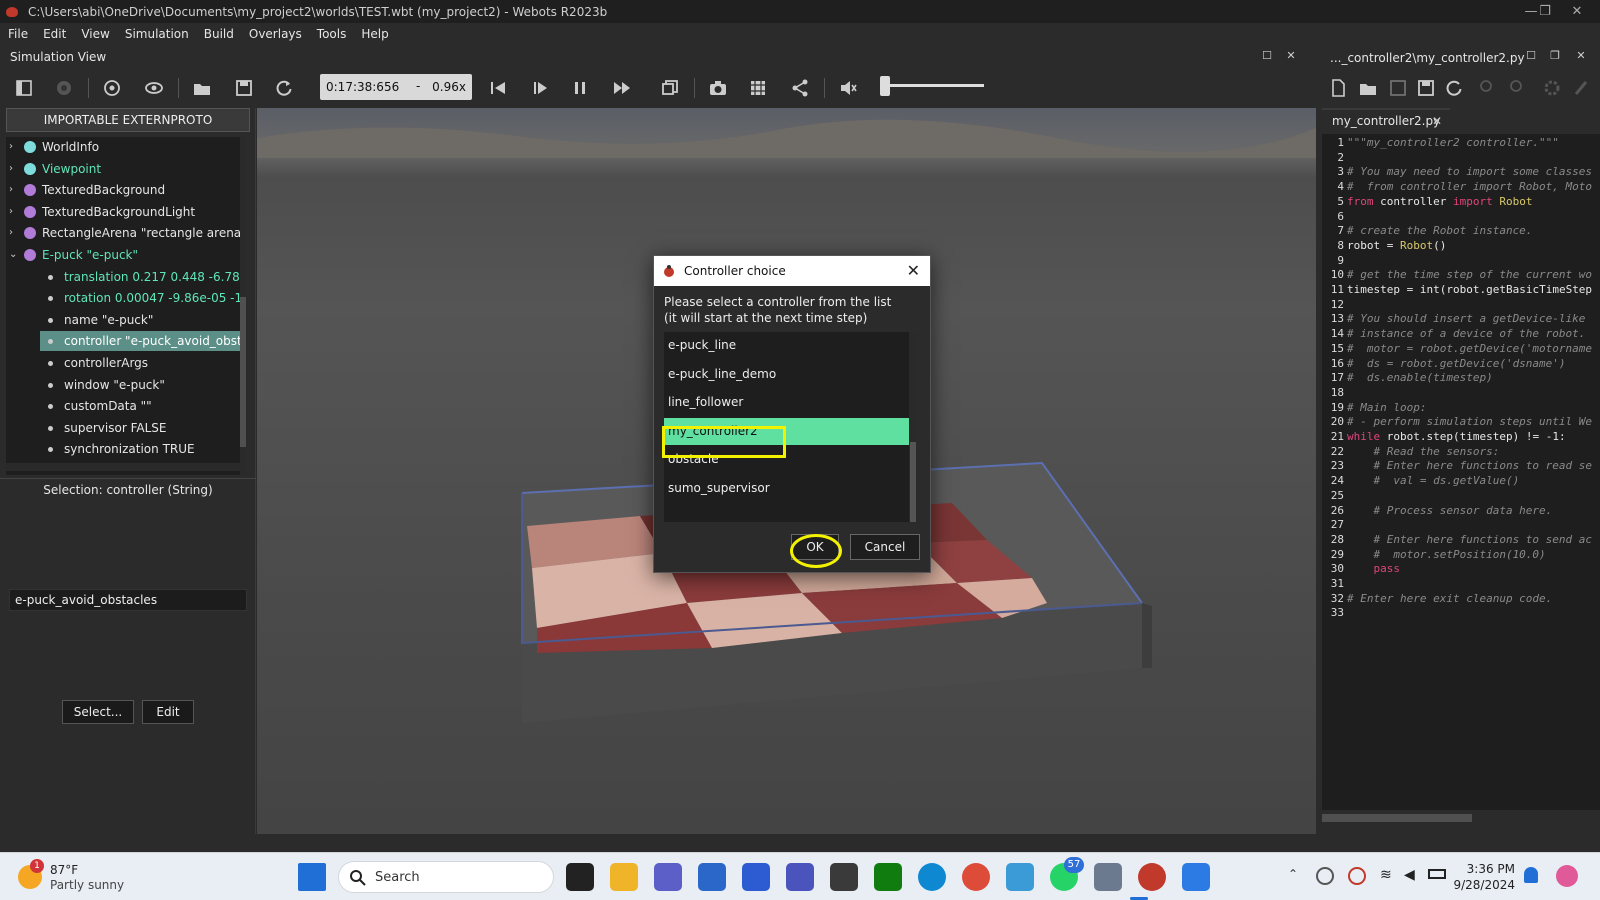 The width and height of the screenshot is (1600, 900). Describe the element at coordinates (156, 34) in the screenshot. I see `menu-simulation: Simulation` at that location.